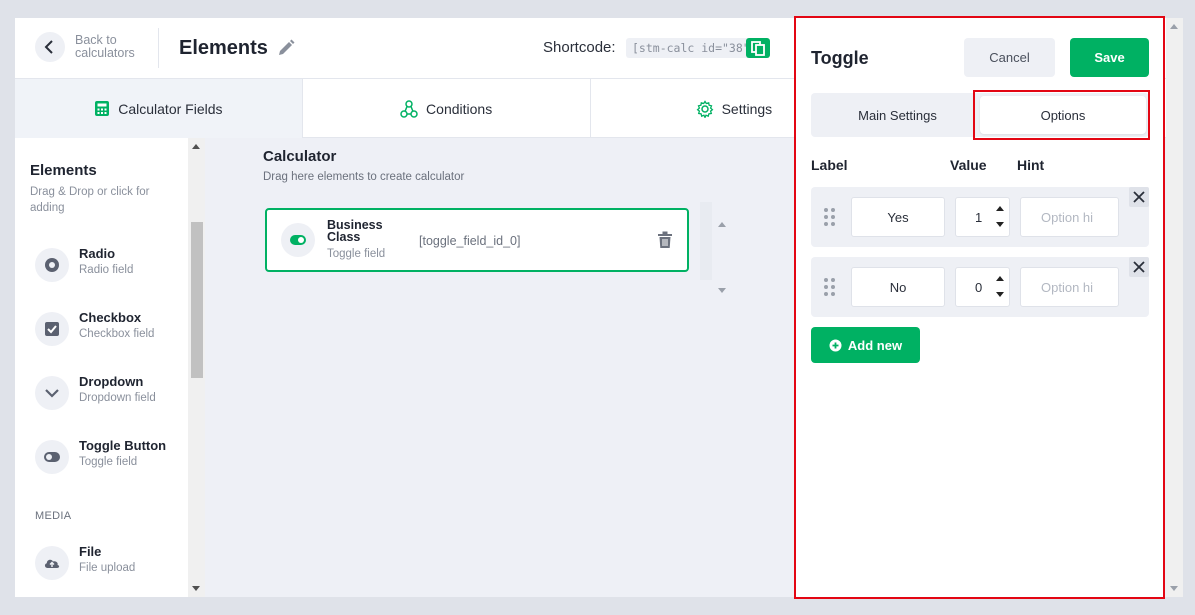 The height and width of the screenshot is (615, 1195). Describe the element at coordinates (223, 48) in the screenshot. I see `page-title: Elements` at that location.